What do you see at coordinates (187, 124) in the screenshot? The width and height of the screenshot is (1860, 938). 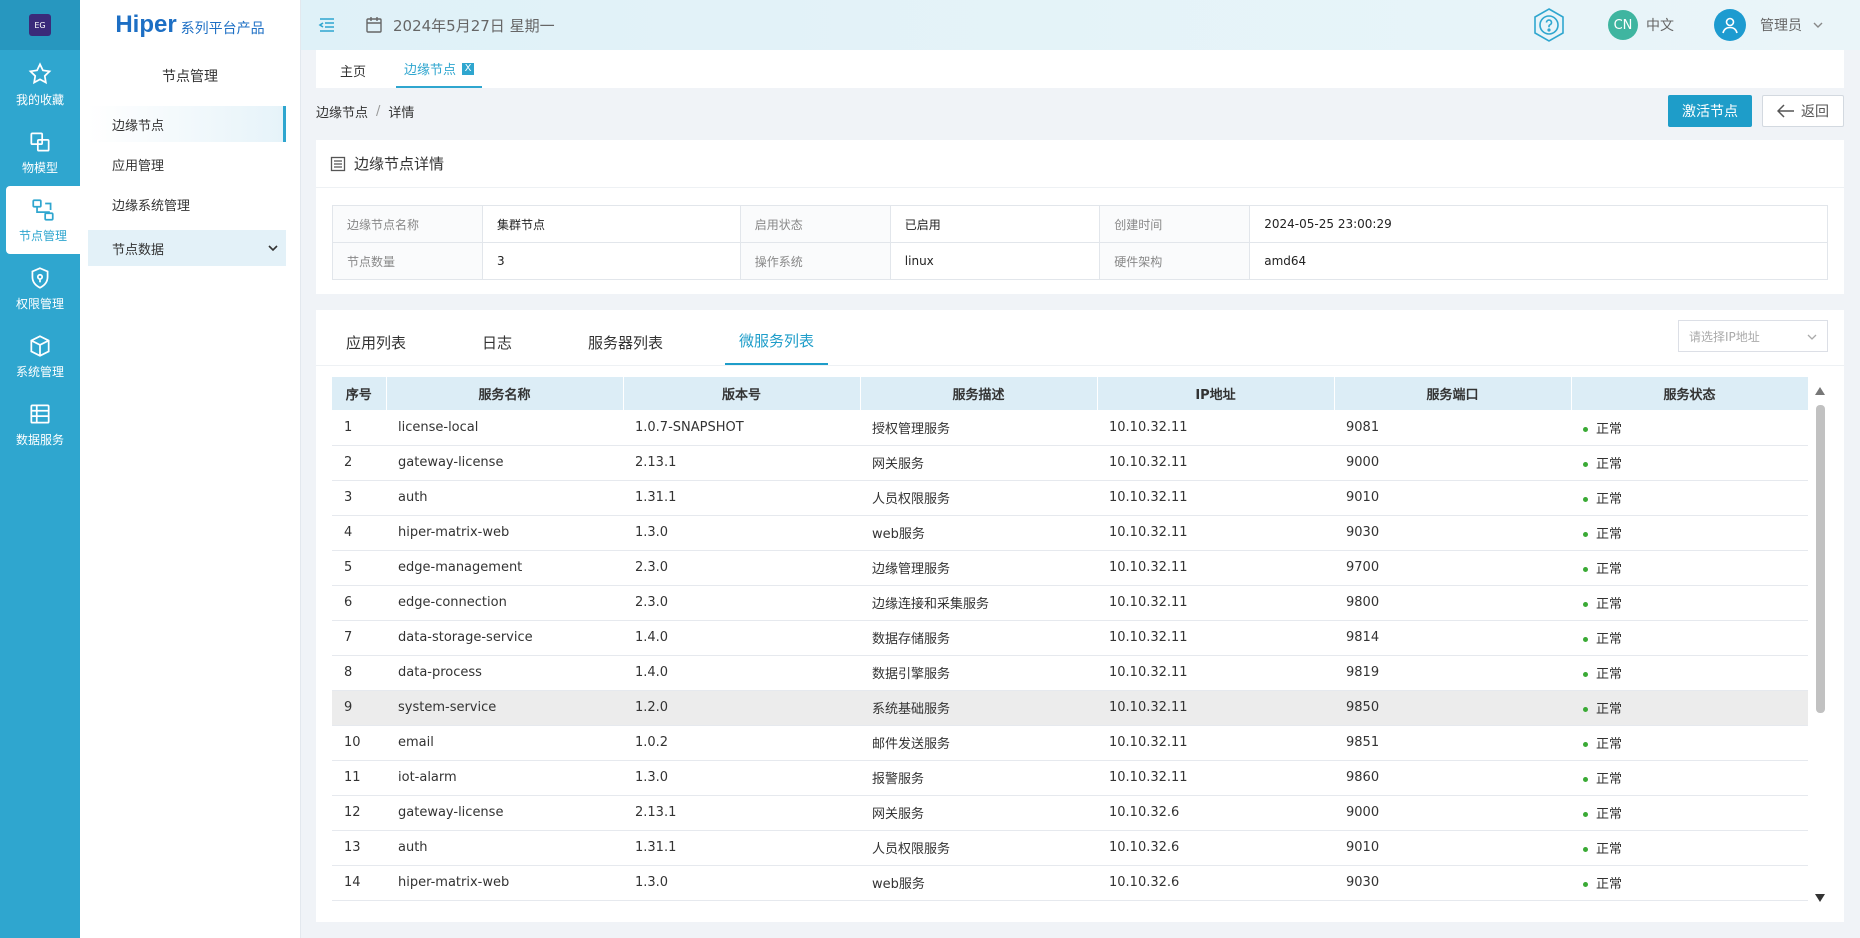 I see `sidebar-item-edge-node: 边缘节点` at bounding box center [187, 124].